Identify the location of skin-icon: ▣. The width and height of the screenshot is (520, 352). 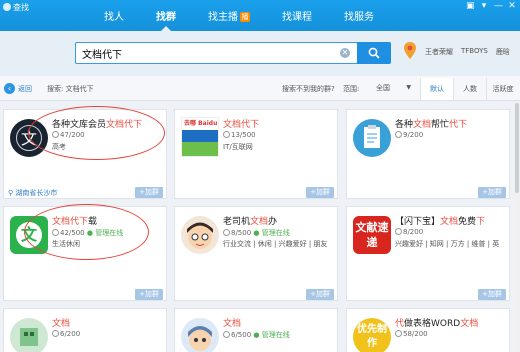
(470, 6).